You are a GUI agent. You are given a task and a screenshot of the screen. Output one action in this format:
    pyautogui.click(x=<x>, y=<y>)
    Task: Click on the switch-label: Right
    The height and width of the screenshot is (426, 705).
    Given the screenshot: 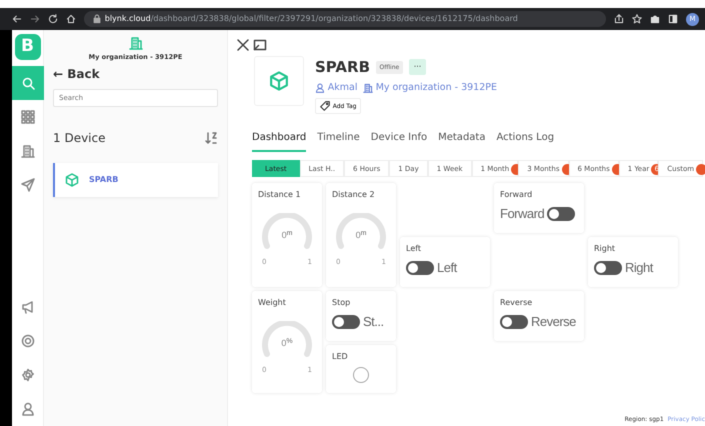 What is the action you would take?
    pyautogui.click(x=639, y=268)
    